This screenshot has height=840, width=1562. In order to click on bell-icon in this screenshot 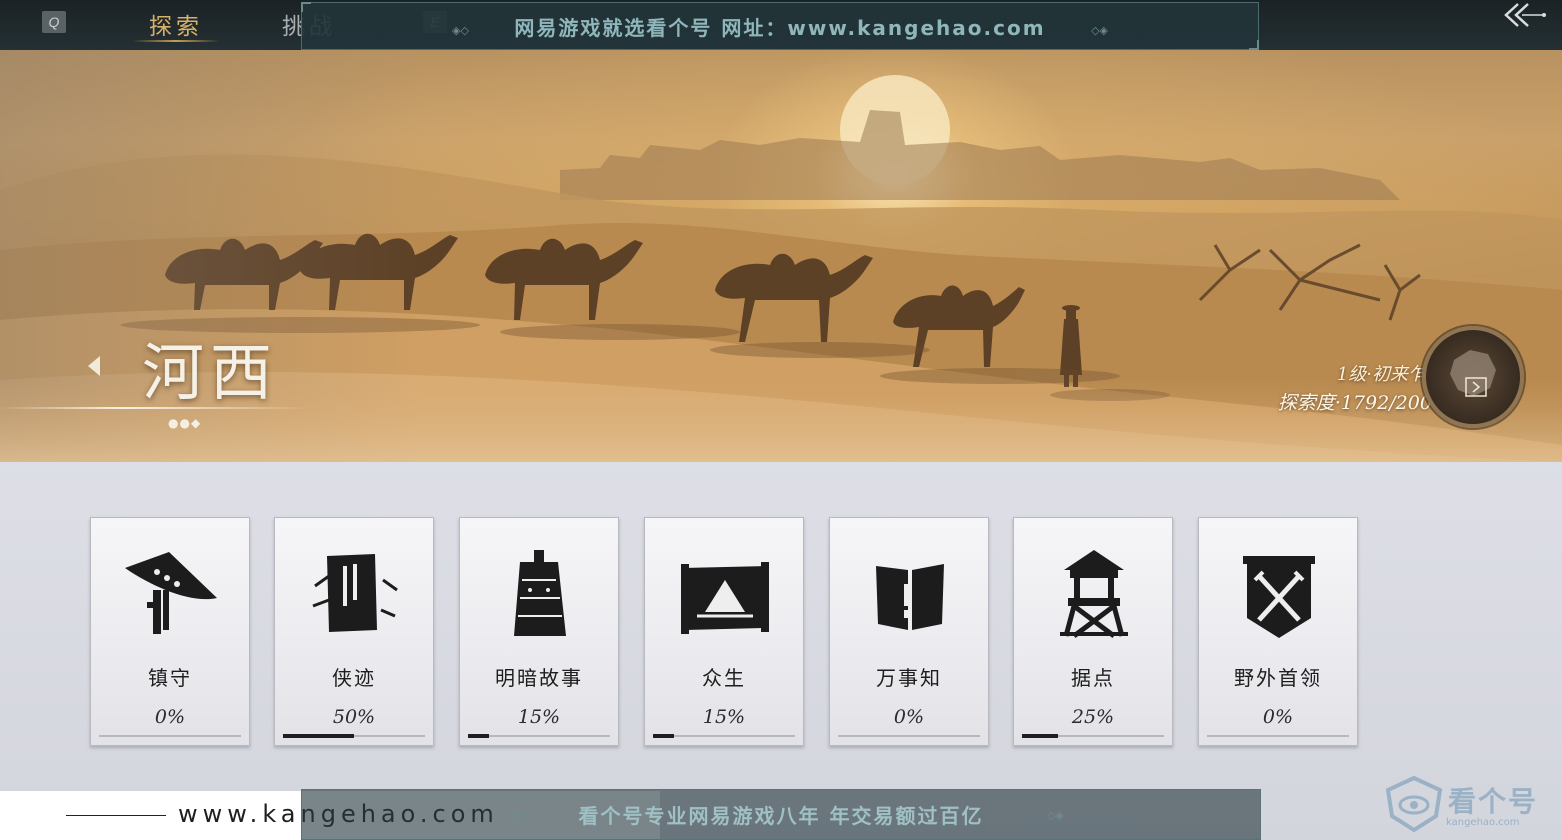, I will do `click(540, 593)`.